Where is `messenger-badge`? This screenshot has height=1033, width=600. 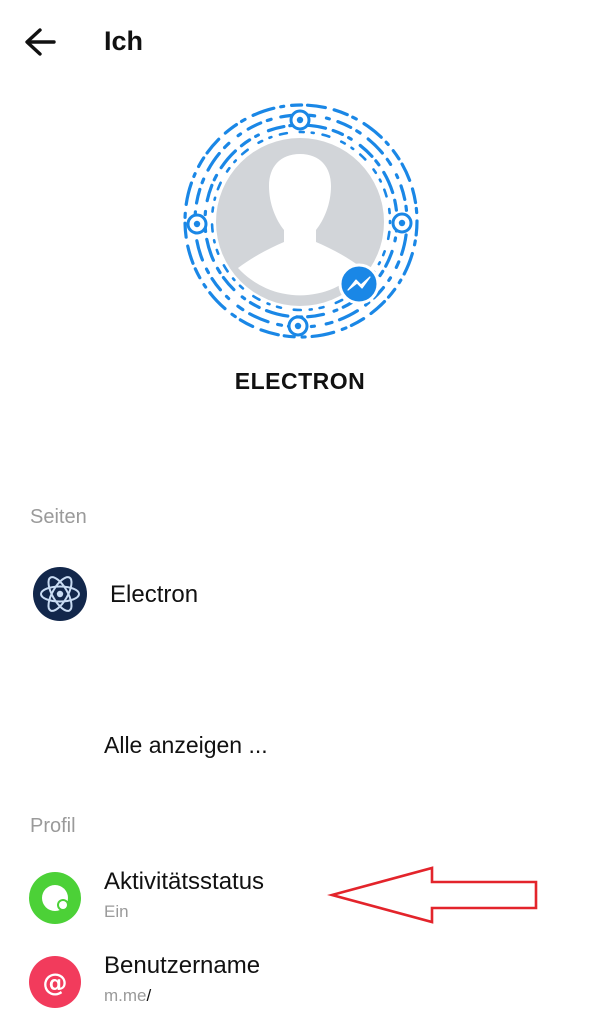 messenger-badge is located at coordinates (359, 284).